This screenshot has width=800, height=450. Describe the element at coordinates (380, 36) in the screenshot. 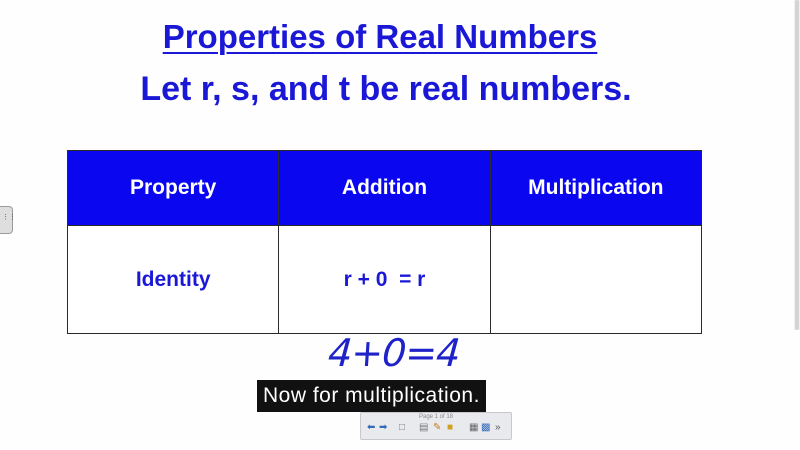

I see `slide-title: Properties of Real Numbers` at that location.